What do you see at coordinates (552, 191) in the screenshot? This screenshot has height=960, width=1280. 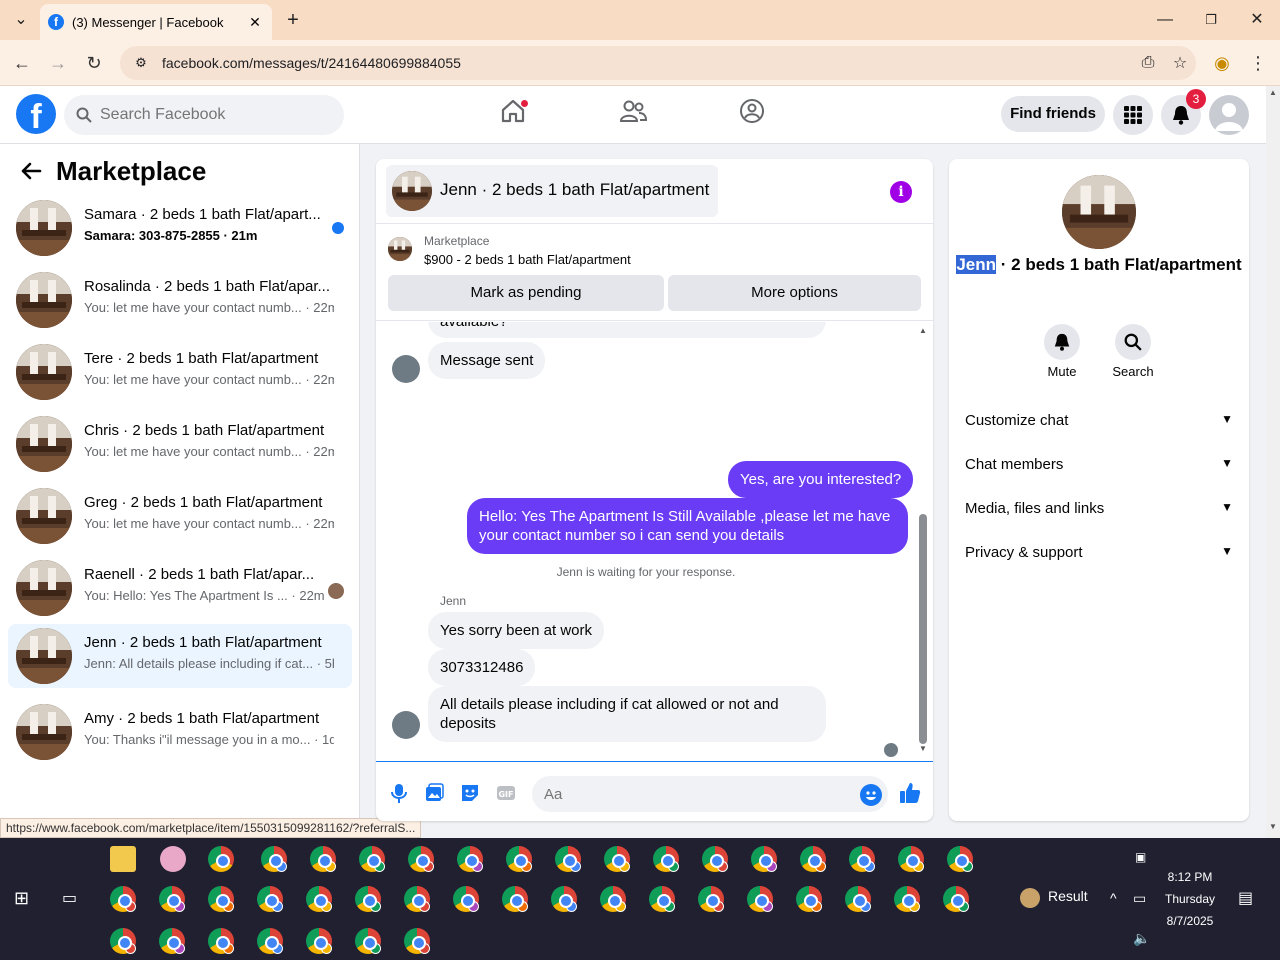 I see `chat-header: Jenn · 2 beds 1 bath Flat/apartment` at bounding box center [552, 191].